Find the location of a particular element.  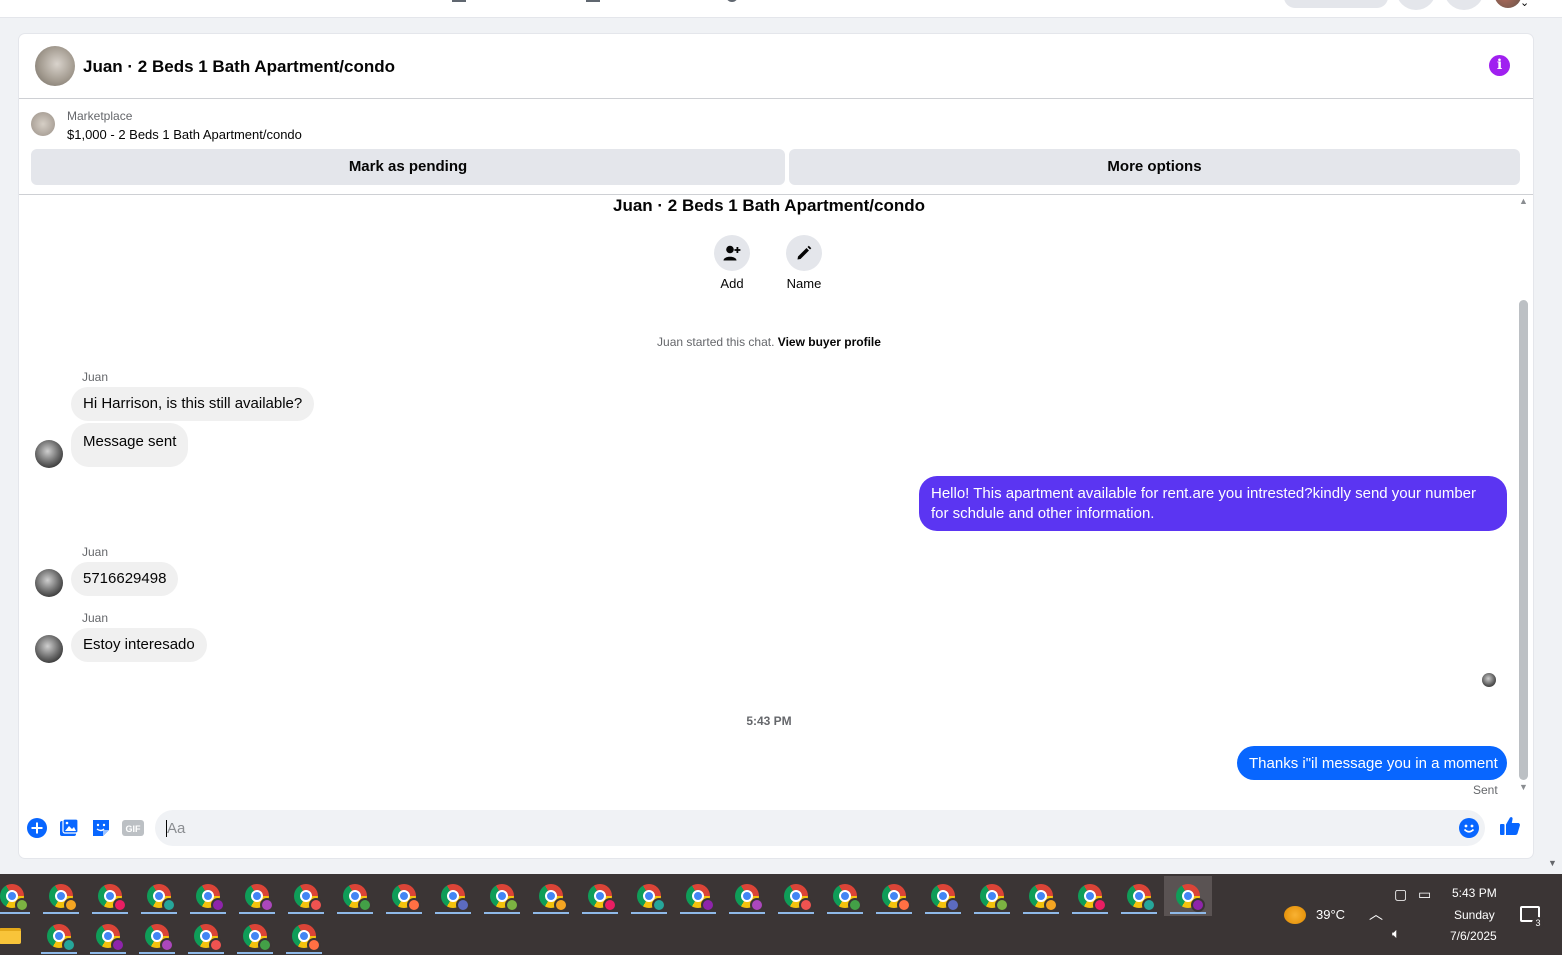

messenger-button is located at coordinates (1416, 5).